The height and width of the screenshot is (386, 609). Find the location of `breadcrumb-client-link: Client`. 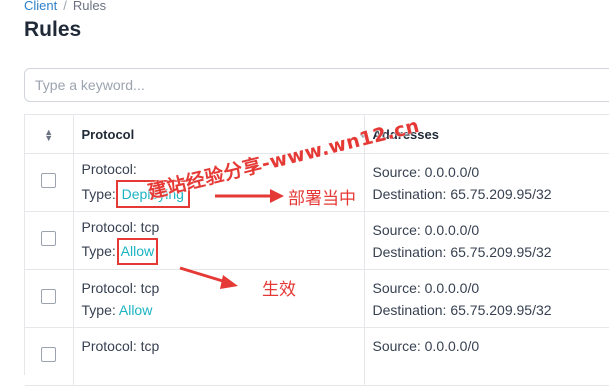

breadcrumb-client-link: Client is located at coordinates (40, 6).